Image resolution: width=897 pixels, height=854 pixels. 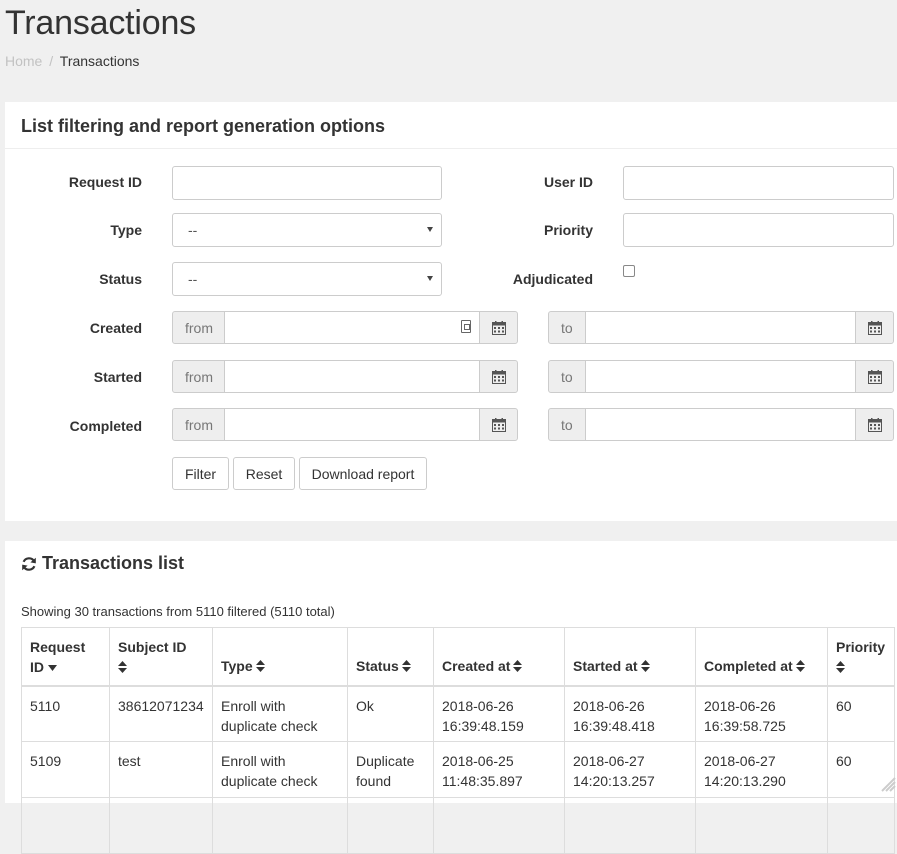 I want to click on adjudicated-label: Adjudicated, so click(x=552, y=279).